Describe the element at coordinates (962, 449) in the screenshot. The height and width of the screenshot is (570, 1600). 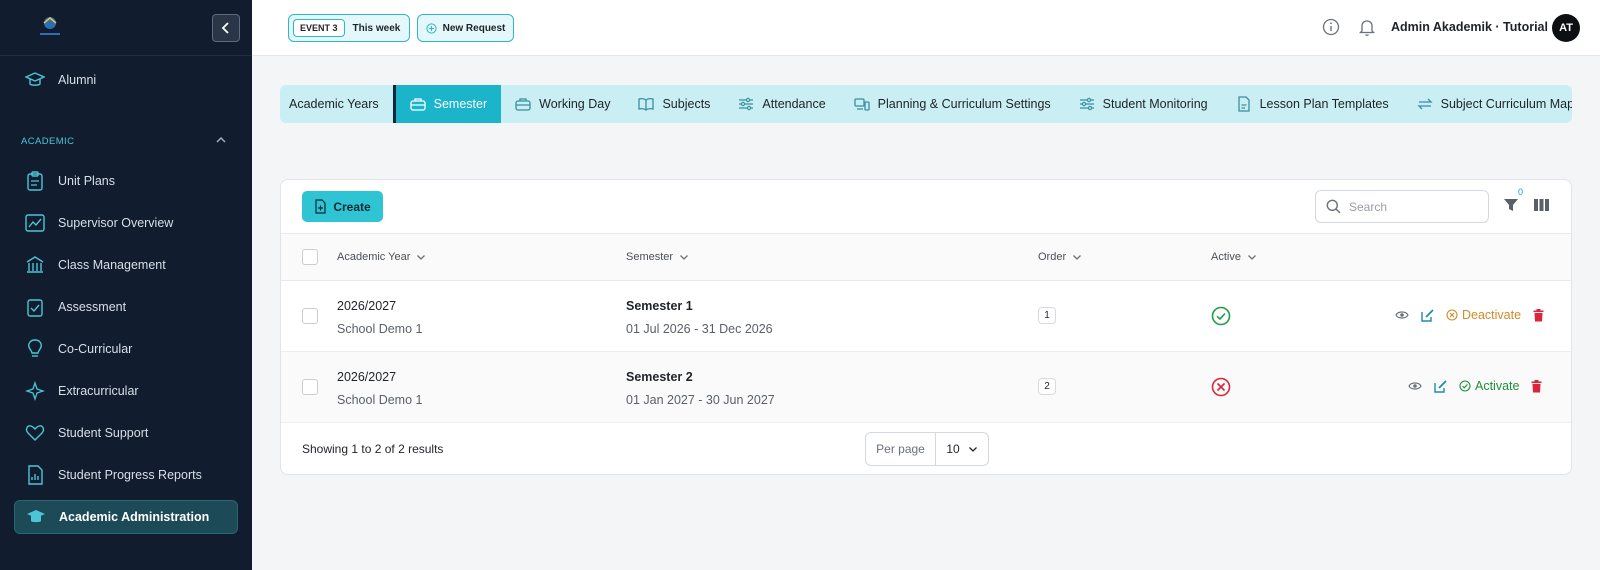
I see `per-page-value: 10` at that location.